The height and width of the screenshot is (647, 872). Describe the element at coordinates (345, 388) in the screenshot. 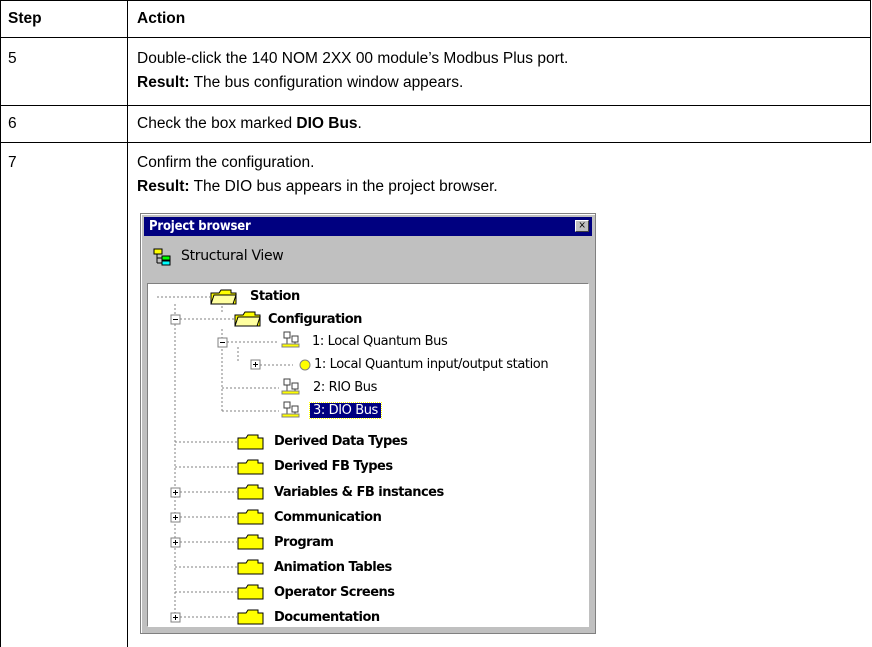

I see `tree-item-bus2: 2: RIO Bus` at that location.